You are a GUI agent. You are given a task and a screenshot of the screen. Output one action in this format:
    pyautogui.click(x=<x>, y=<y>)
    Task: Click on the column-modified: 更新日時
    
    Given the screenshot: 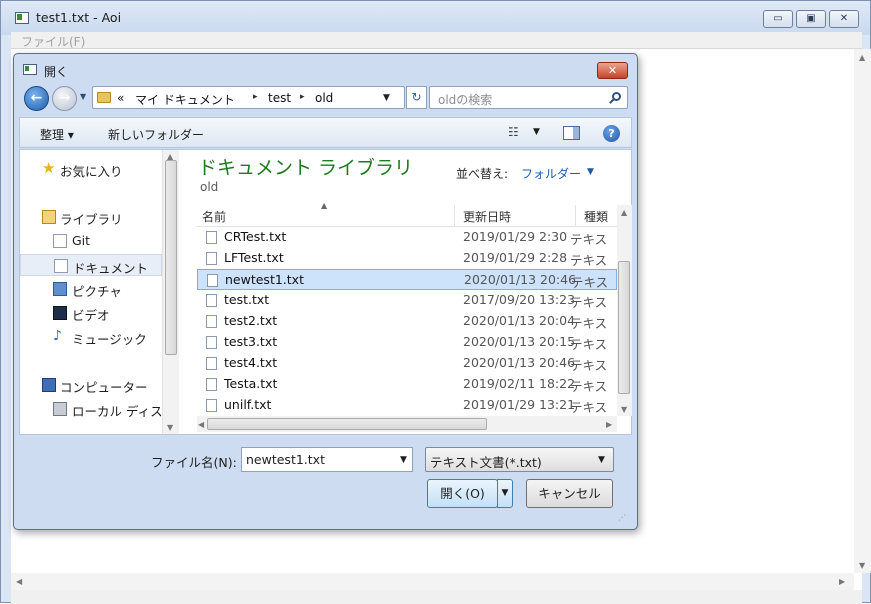 What is the action you would take?
    pyautogui.click(x=487, y=216)
    